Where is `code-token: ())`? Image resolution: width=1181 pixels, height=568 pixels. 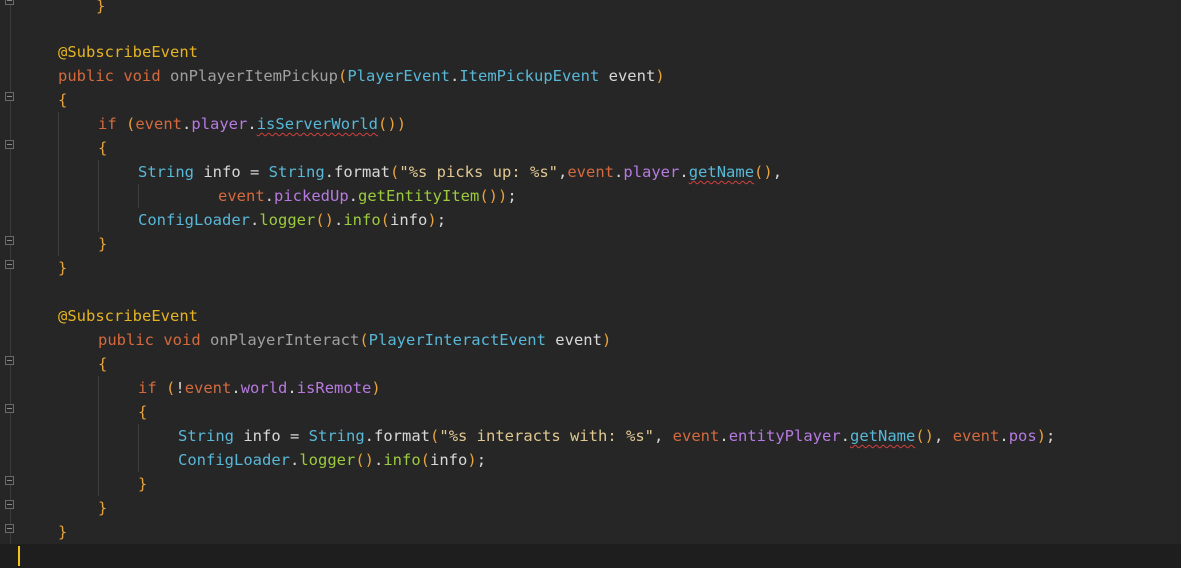 code-token: ()) is located at coordinates (392, 124).